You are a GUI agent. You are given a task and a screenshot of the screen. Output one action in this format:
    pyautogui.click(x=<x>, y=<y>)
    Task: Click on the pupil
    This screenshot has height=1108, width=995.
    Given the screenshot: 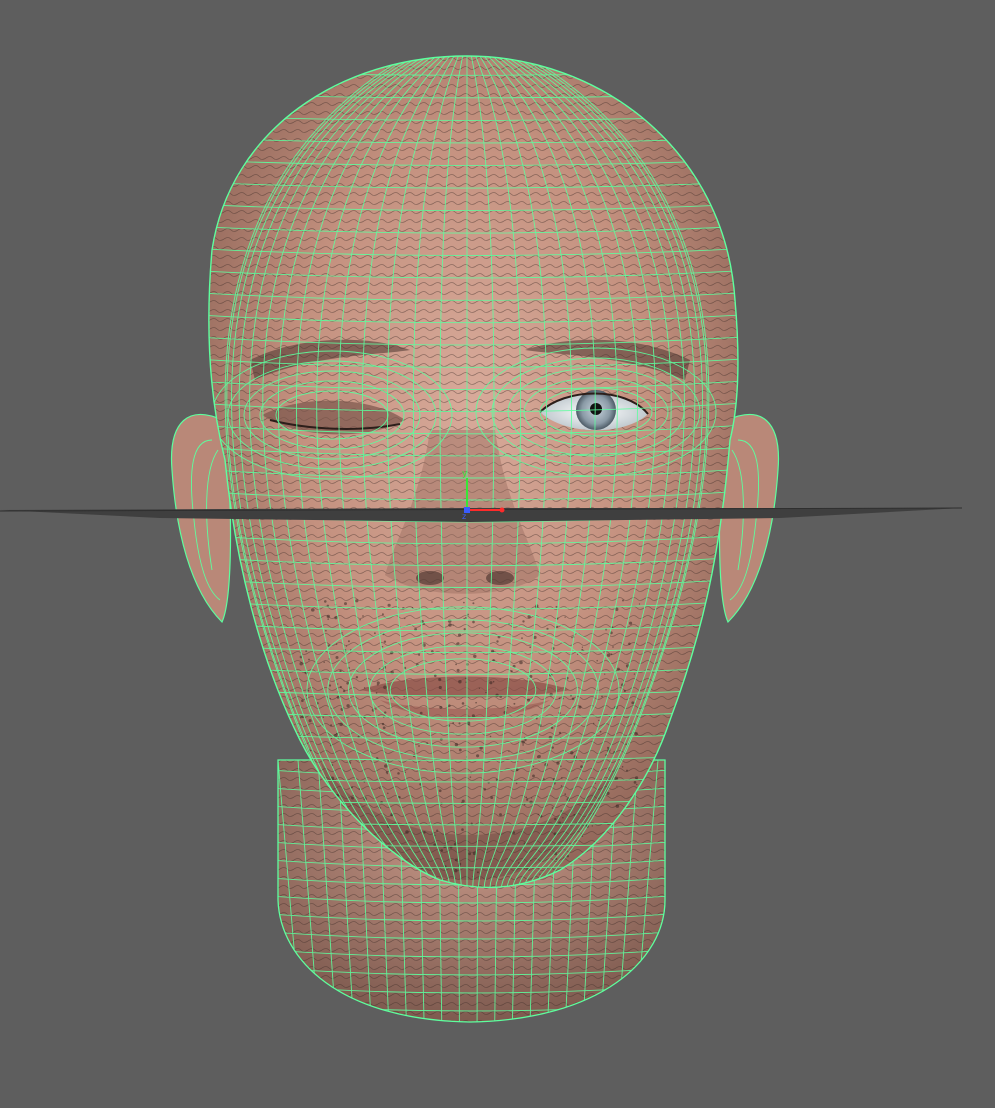 What is the action you would take?
    pyautogui.click(x=596, y=409)
    